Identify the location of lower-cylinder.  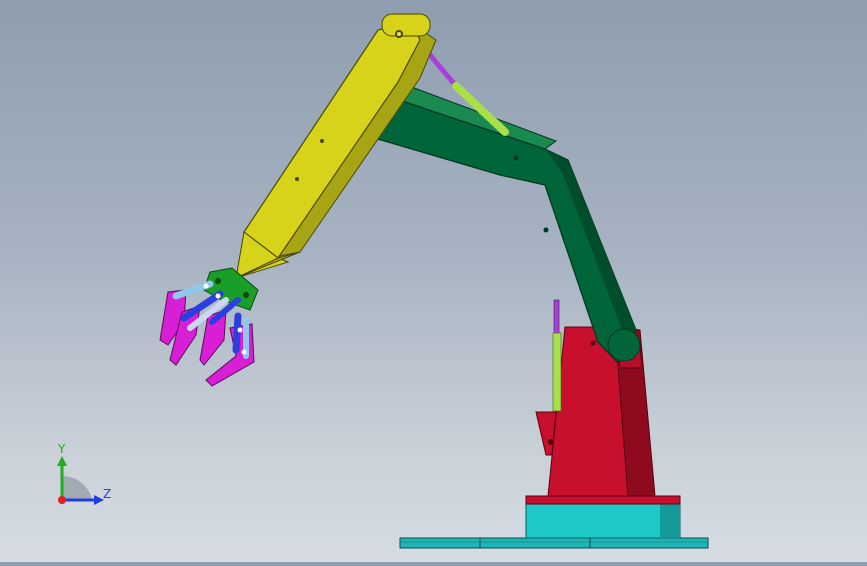
(557, 355).